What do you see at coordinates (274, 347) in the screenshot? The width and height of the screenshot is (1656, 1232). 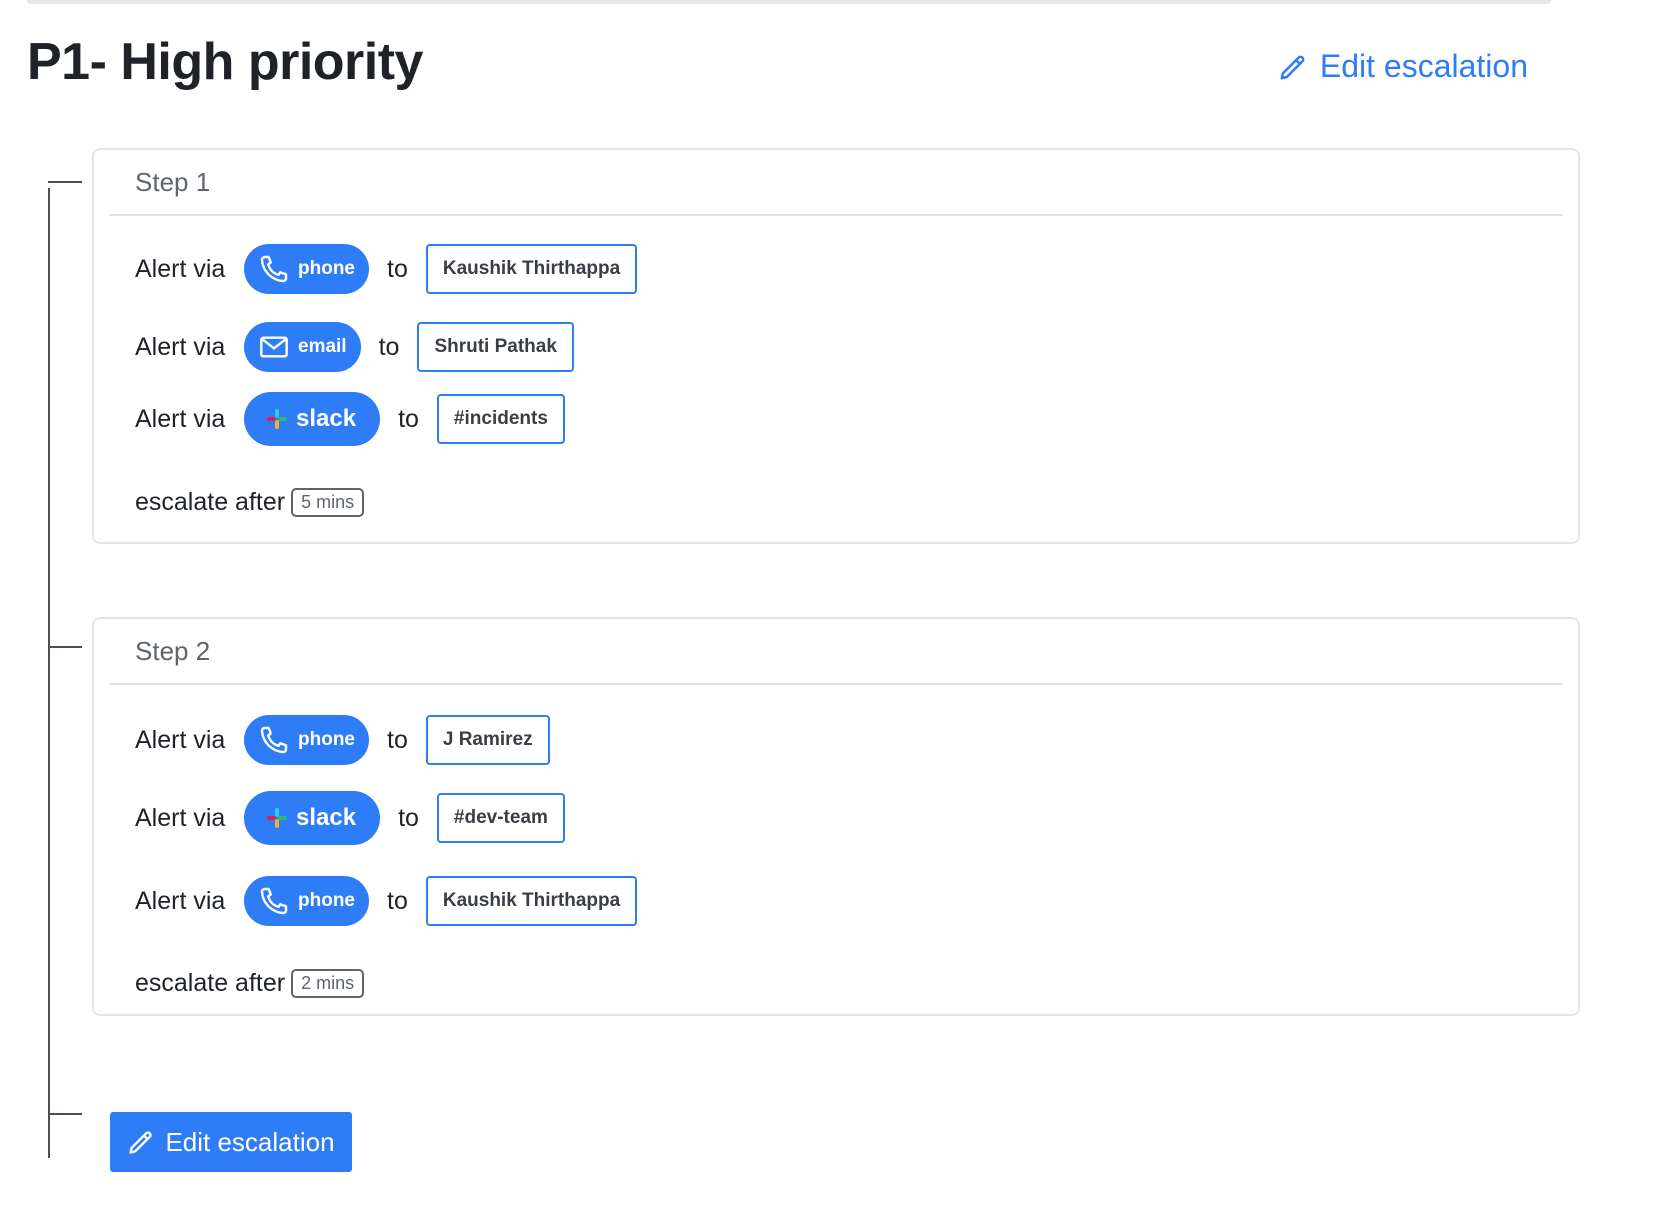 I see `mail-icon` at bounding box center [274, 347].